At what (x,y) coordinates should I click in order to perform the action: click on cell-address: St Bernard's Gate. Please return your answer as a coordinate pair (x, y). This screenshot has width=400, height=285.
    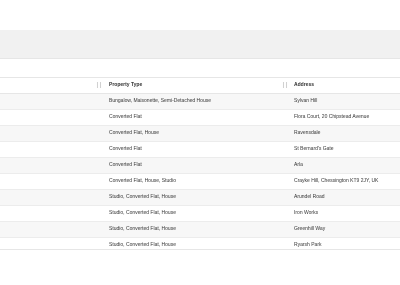
    Looking at the image, I should click on (314, 149).